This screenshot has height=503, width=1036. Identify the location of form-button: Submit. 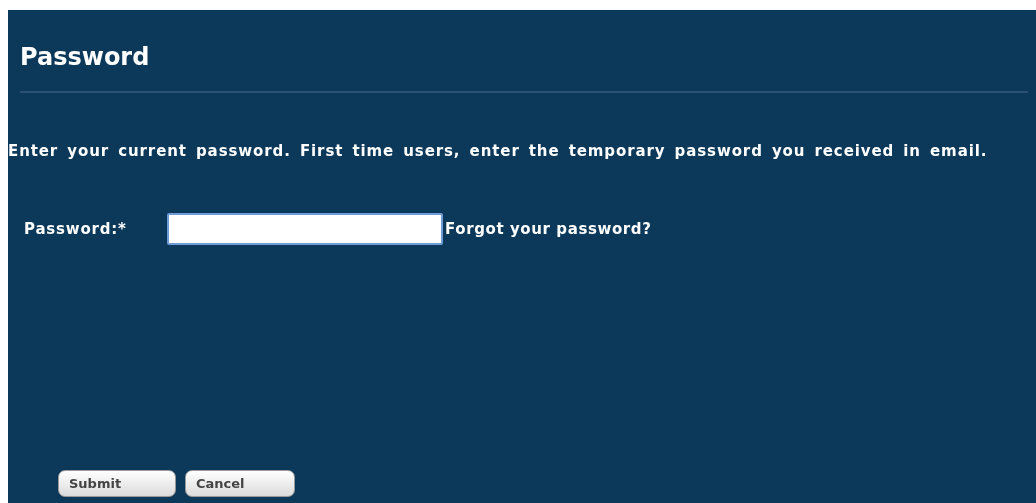
(117, 483).